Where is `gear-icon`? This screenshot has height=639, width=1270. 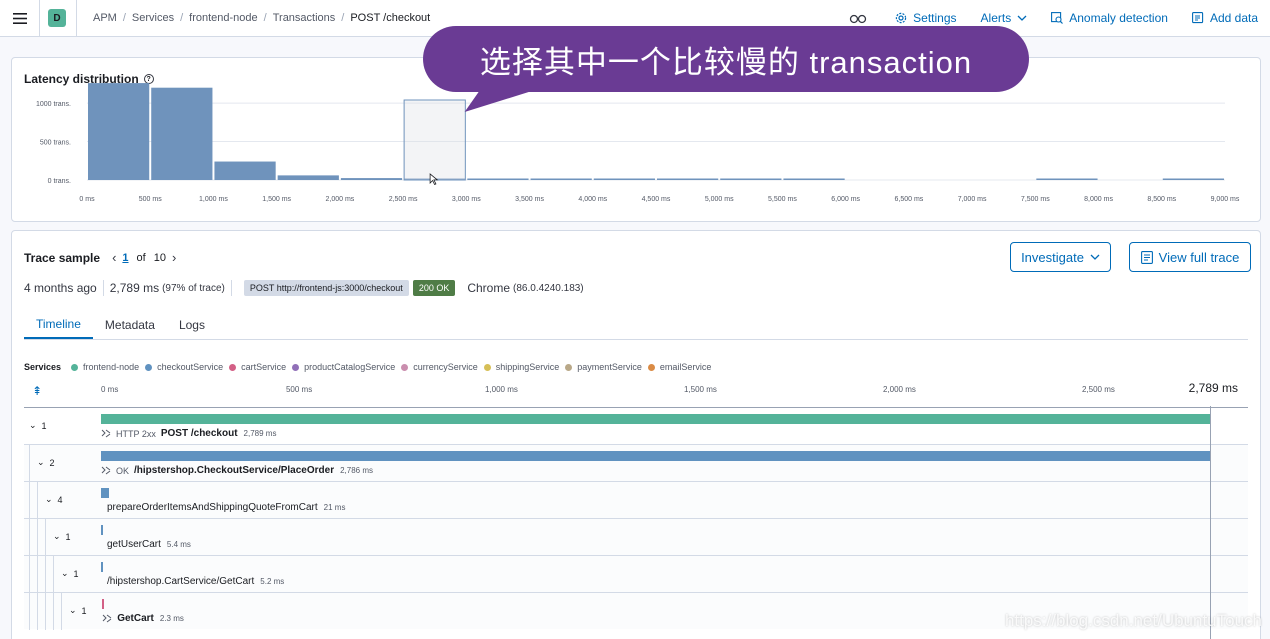 gear-icon is located at coordinates (901, 18).